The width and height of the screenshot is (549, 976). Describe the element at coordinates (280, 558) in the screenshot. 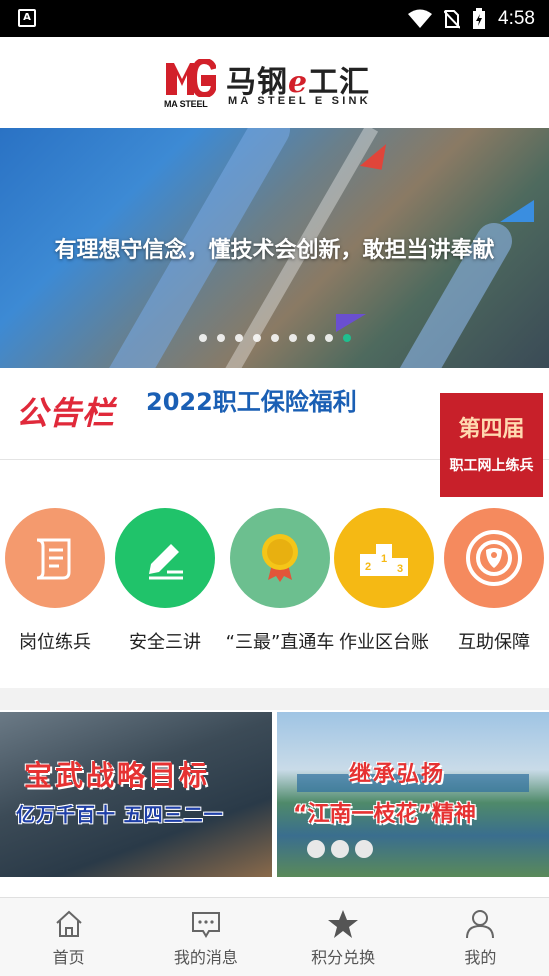

I see `medal-icon` at that location.